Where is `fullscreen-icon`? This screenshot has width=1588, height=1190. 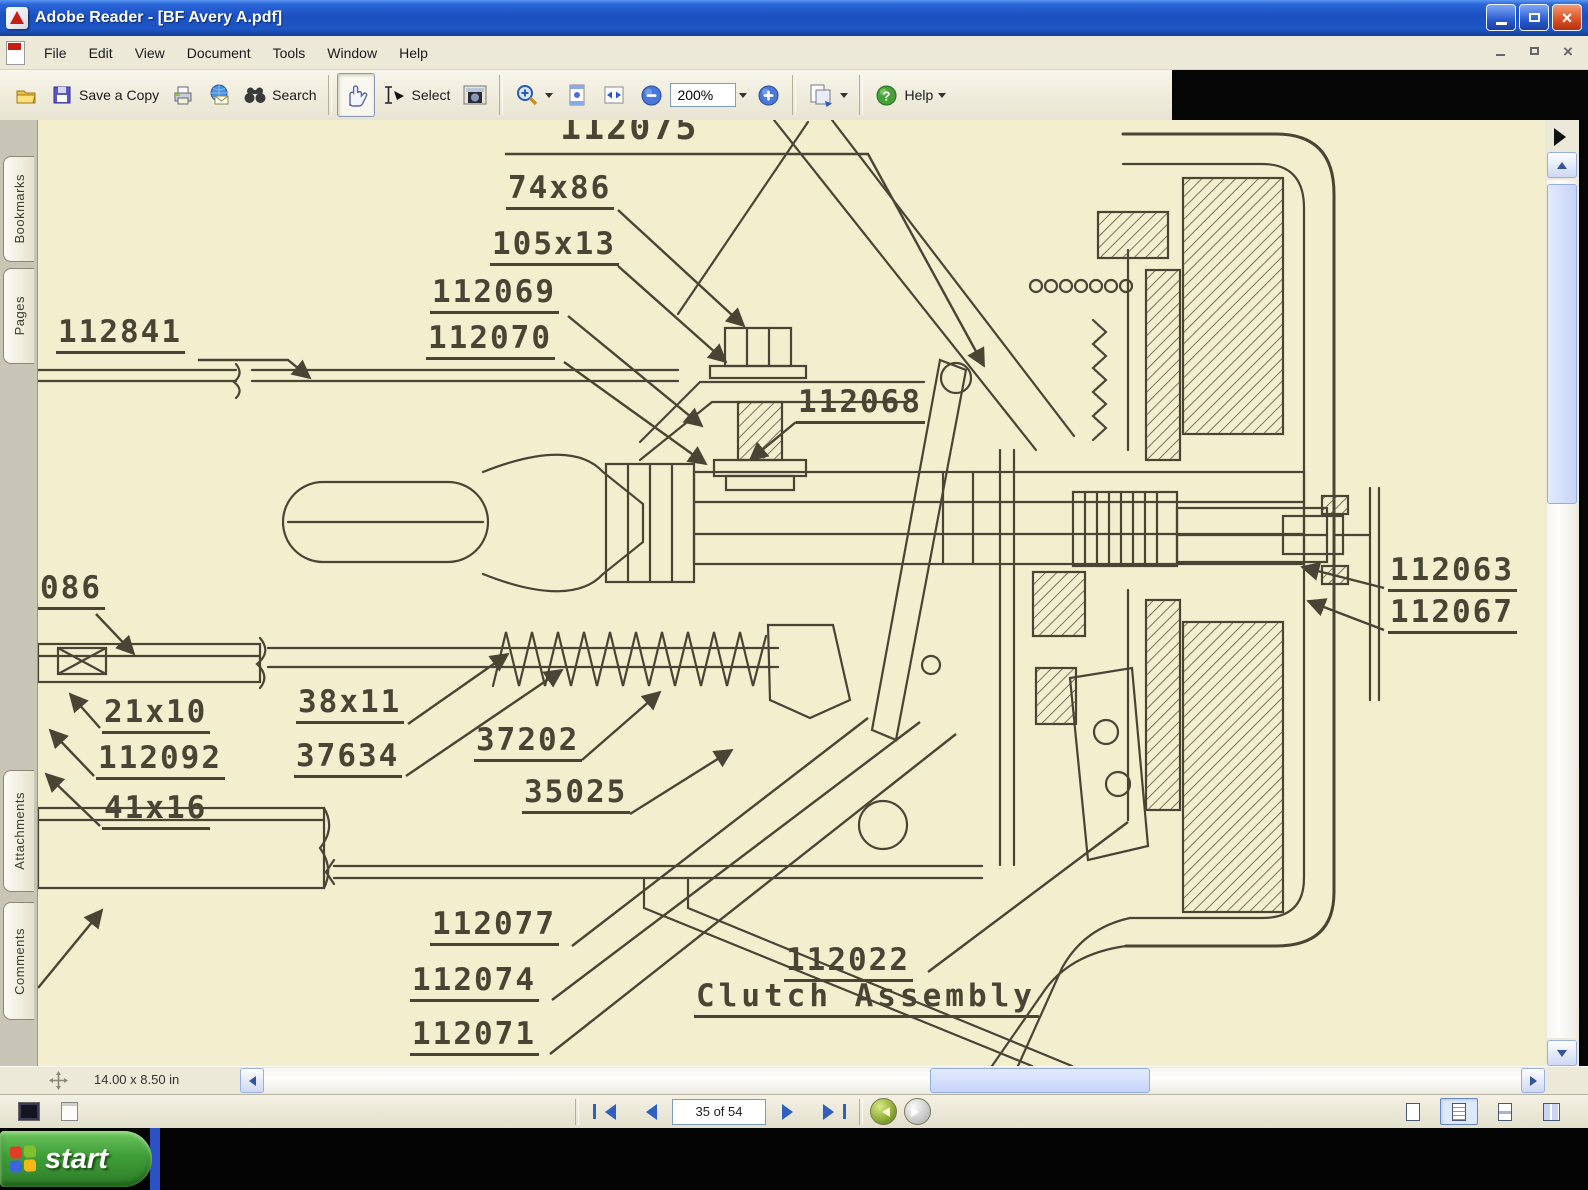 fullscreen-icon is located at coordinates (29, 1111).